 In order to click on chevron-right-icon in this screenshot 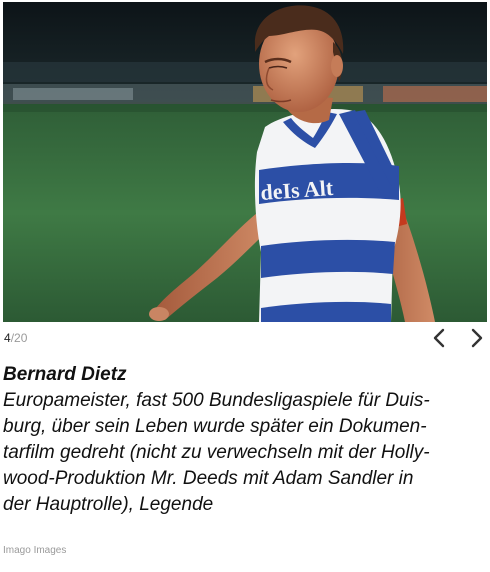, I will do `click(477, 338)`.